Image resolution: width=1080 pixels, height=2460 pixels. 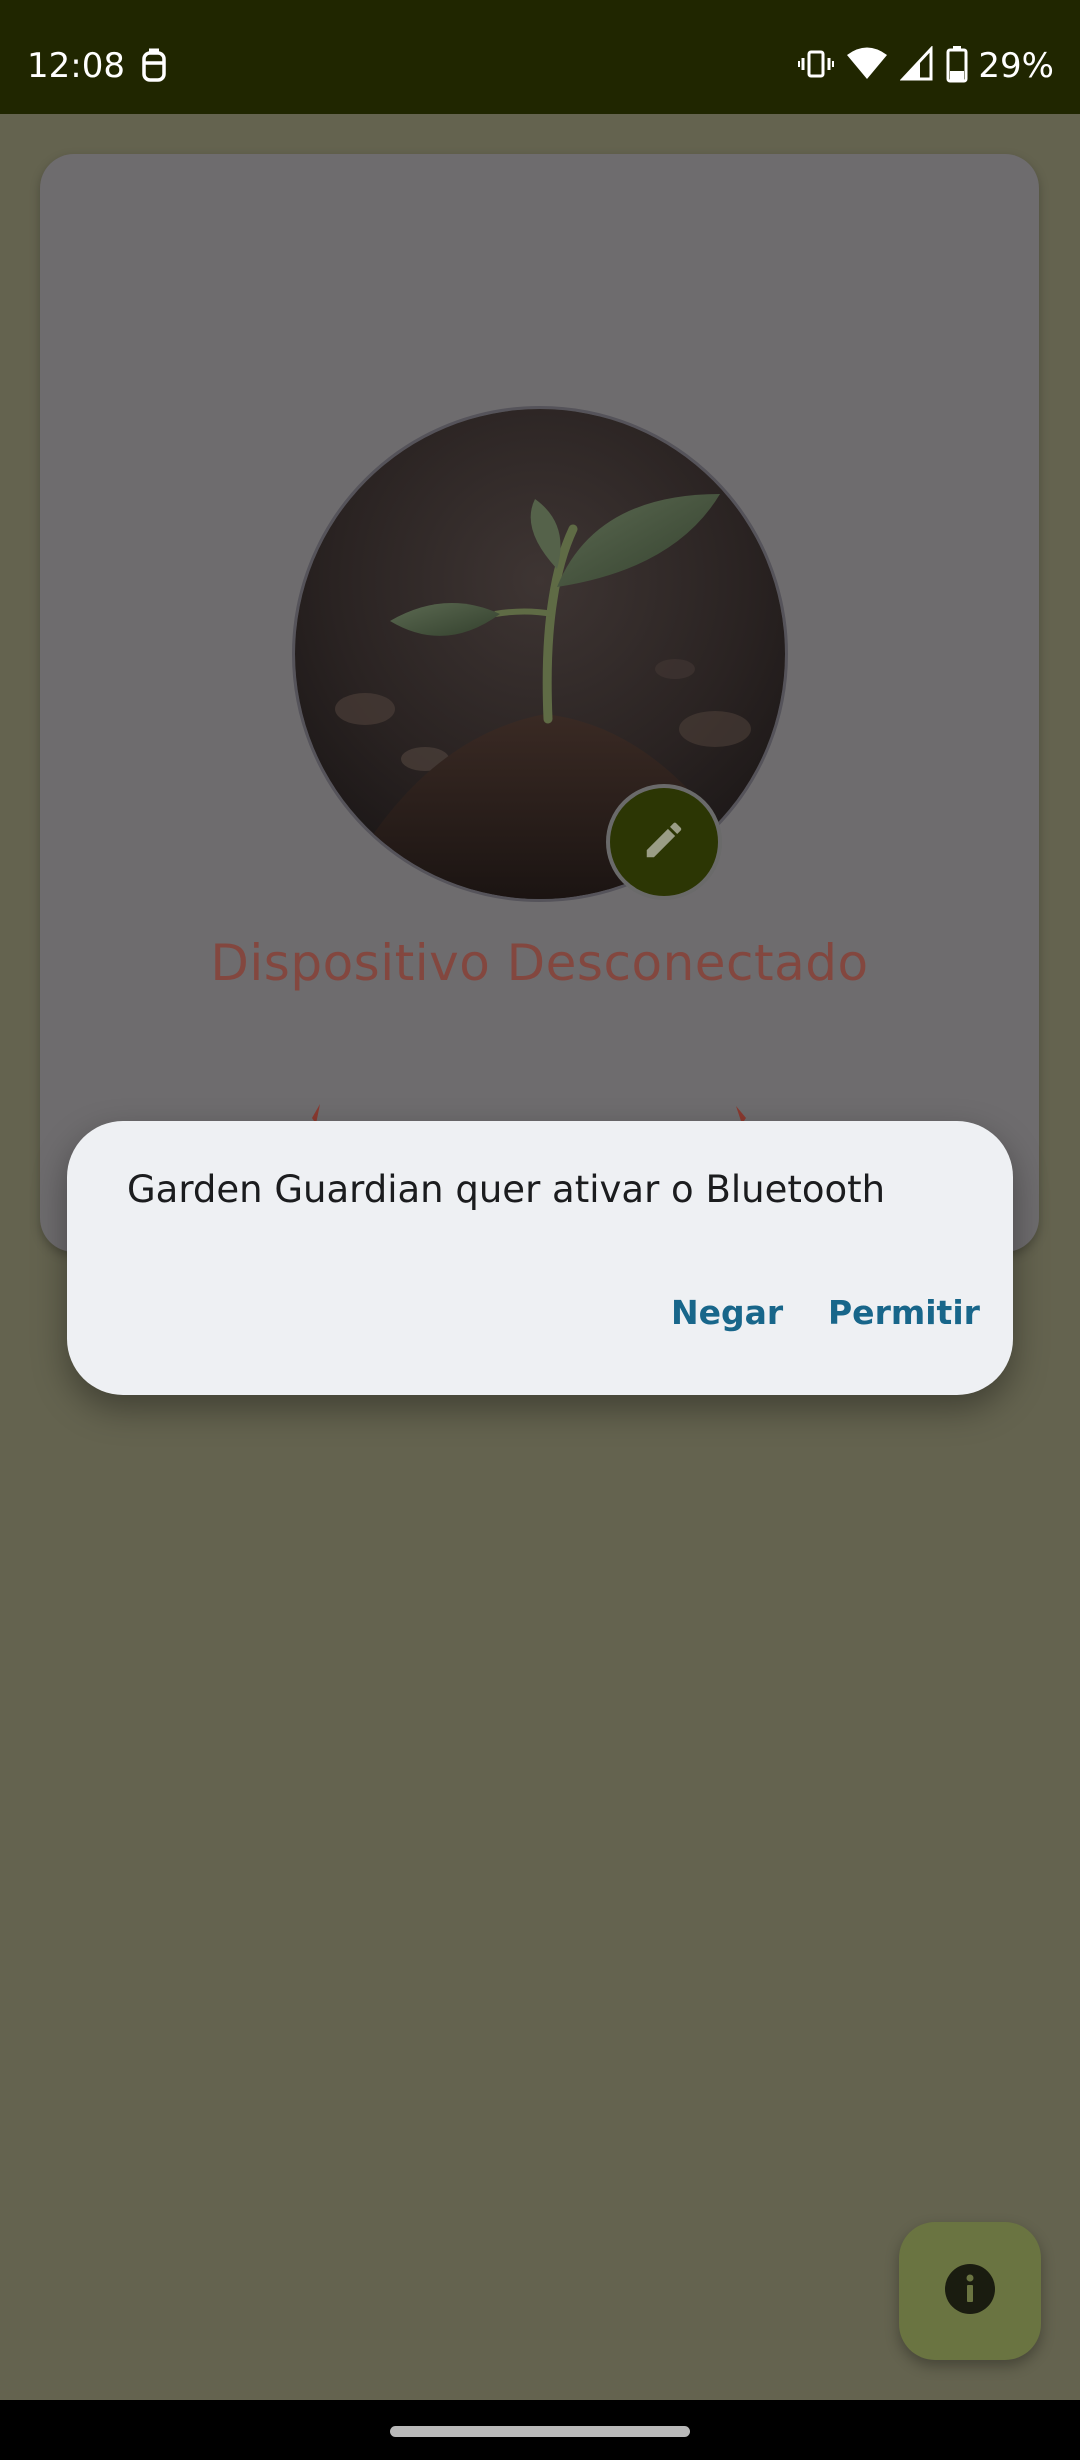 What do you see at coordinates (506, 1189) in the screenshot?
I see `dialog-message: Garden Guardian quer ativar o Bluetooth` at bounding box center [506, 1189].